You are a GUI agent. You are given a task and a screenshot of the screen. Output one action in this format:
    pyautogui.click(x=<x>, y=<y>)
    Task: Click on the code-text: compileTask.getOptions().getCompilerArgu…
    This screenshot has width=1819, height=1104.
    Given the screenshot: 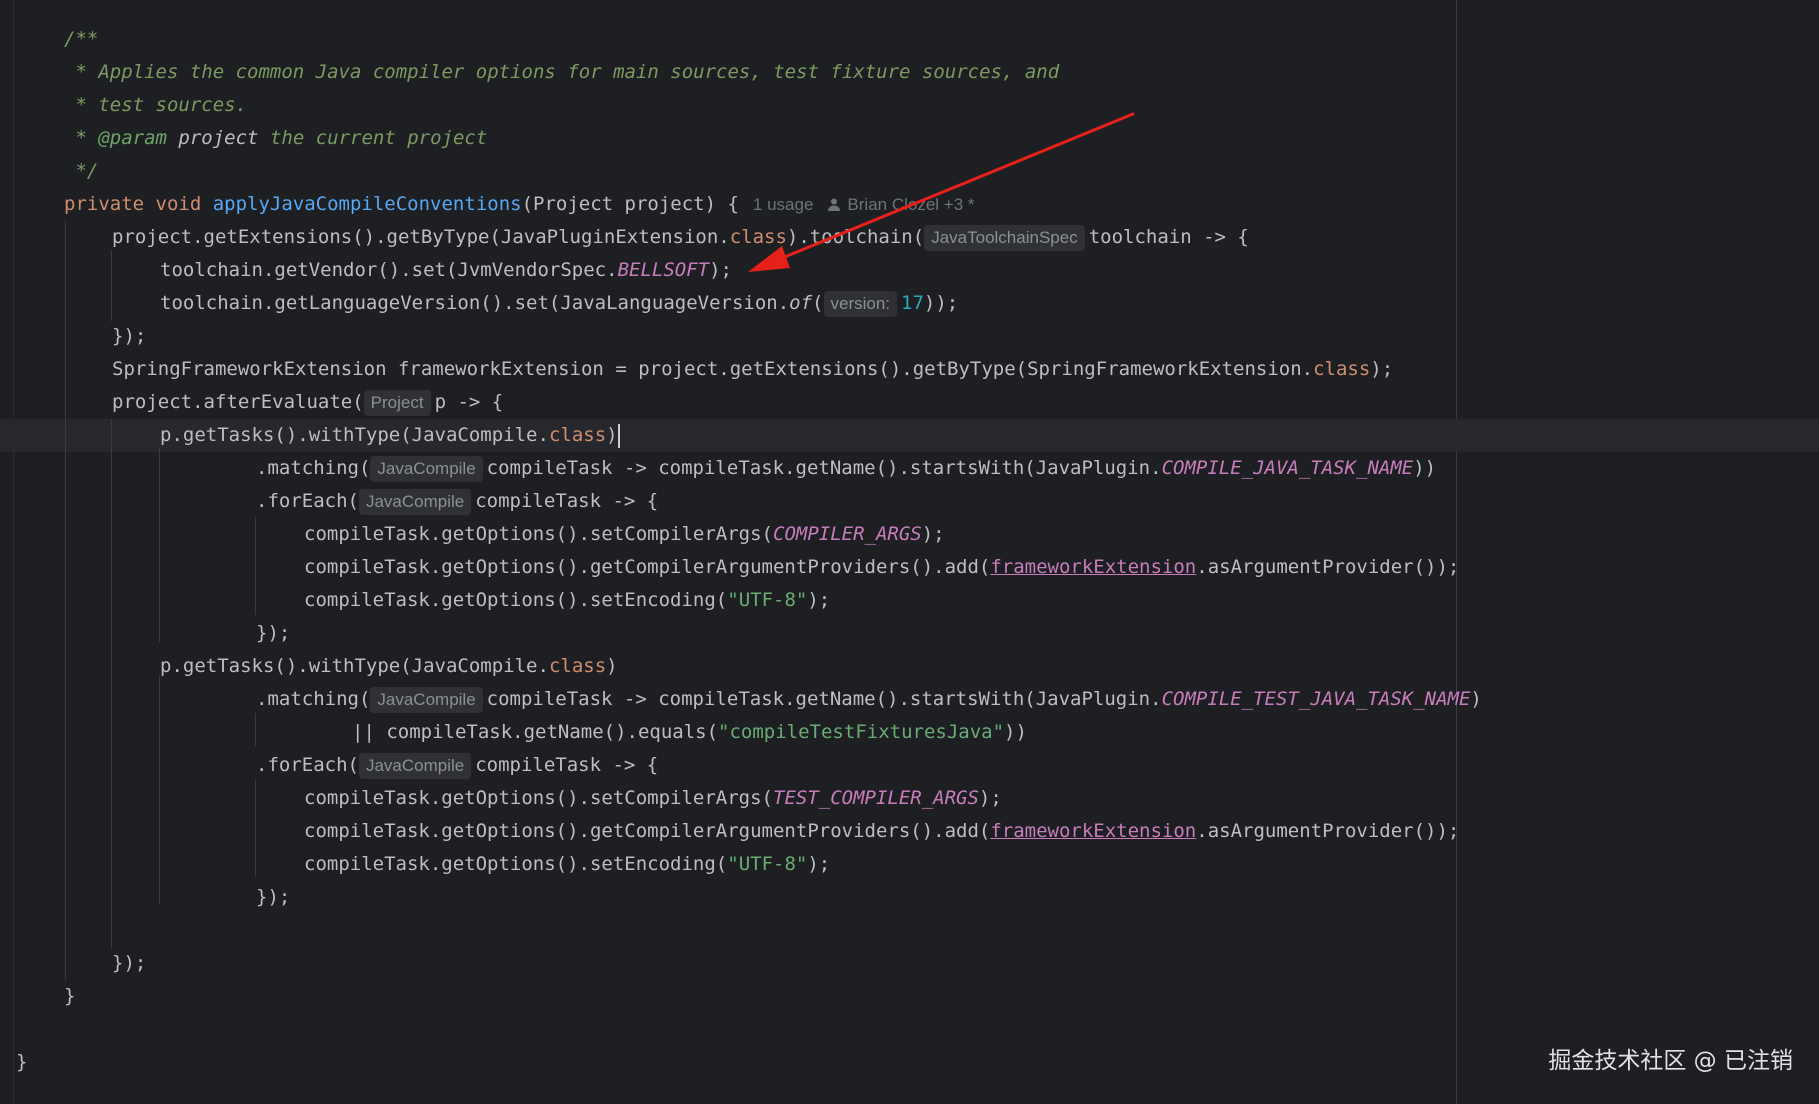 What is the action you would take?
    pyautogui.click(x=647, y=831)
    